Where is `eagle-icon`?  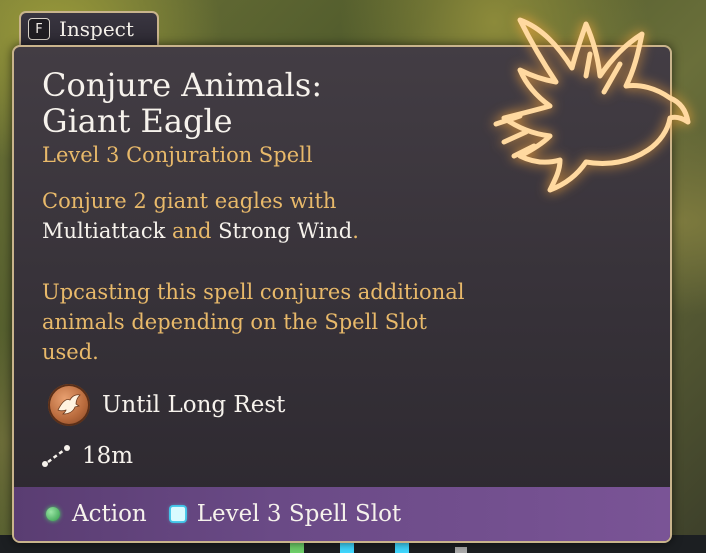
eagle-icon is located at coordinates (69, 404).